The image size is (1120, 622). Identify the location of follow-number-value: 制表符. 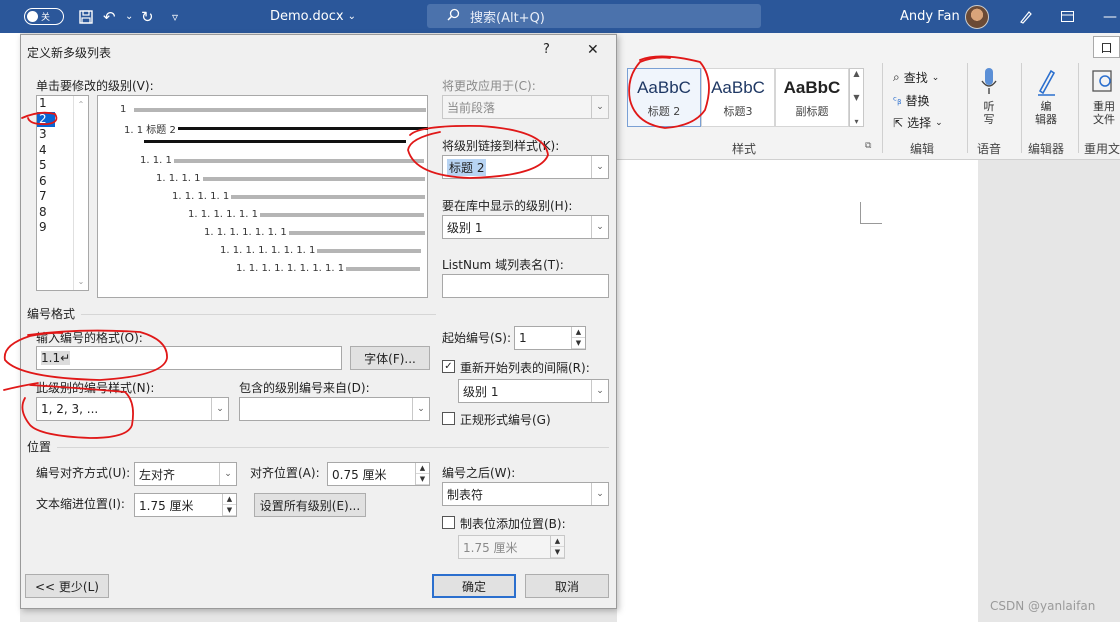
(465, 494).